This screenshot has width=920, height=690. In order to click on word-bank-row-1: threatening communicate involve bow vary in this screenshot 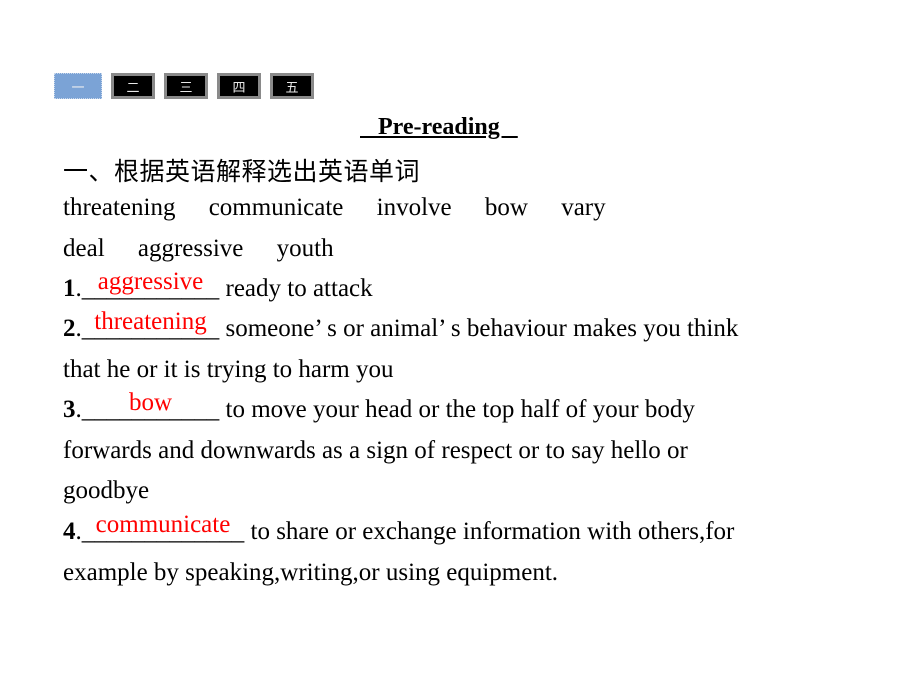, I will do `click(348, 208)`.